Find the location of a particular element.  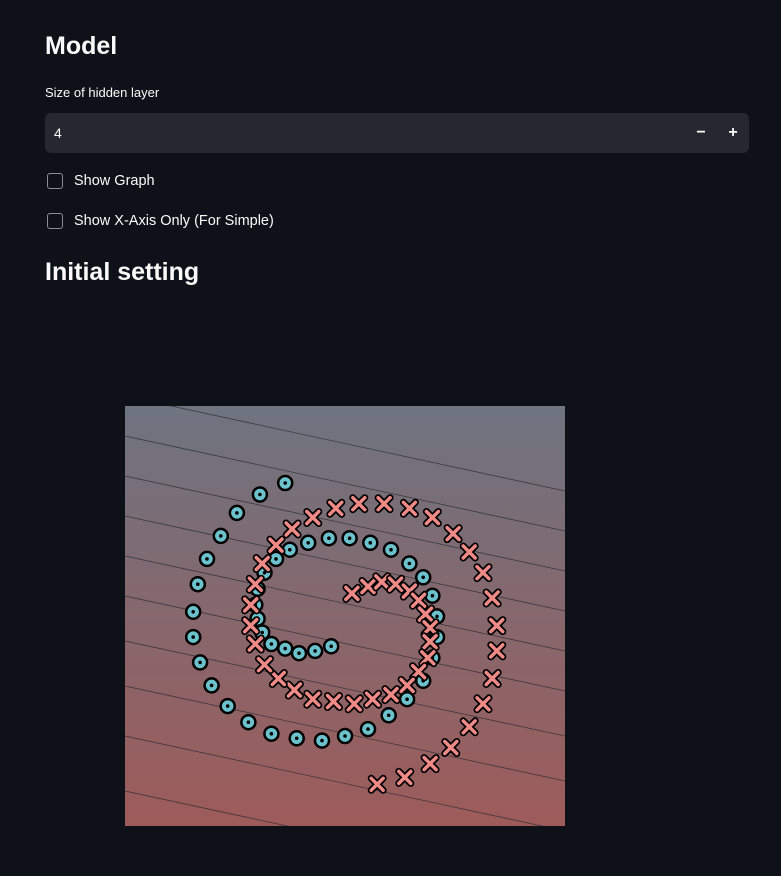

hidden-layer-number-input: 4 − + is located at coordinates (397, 133).